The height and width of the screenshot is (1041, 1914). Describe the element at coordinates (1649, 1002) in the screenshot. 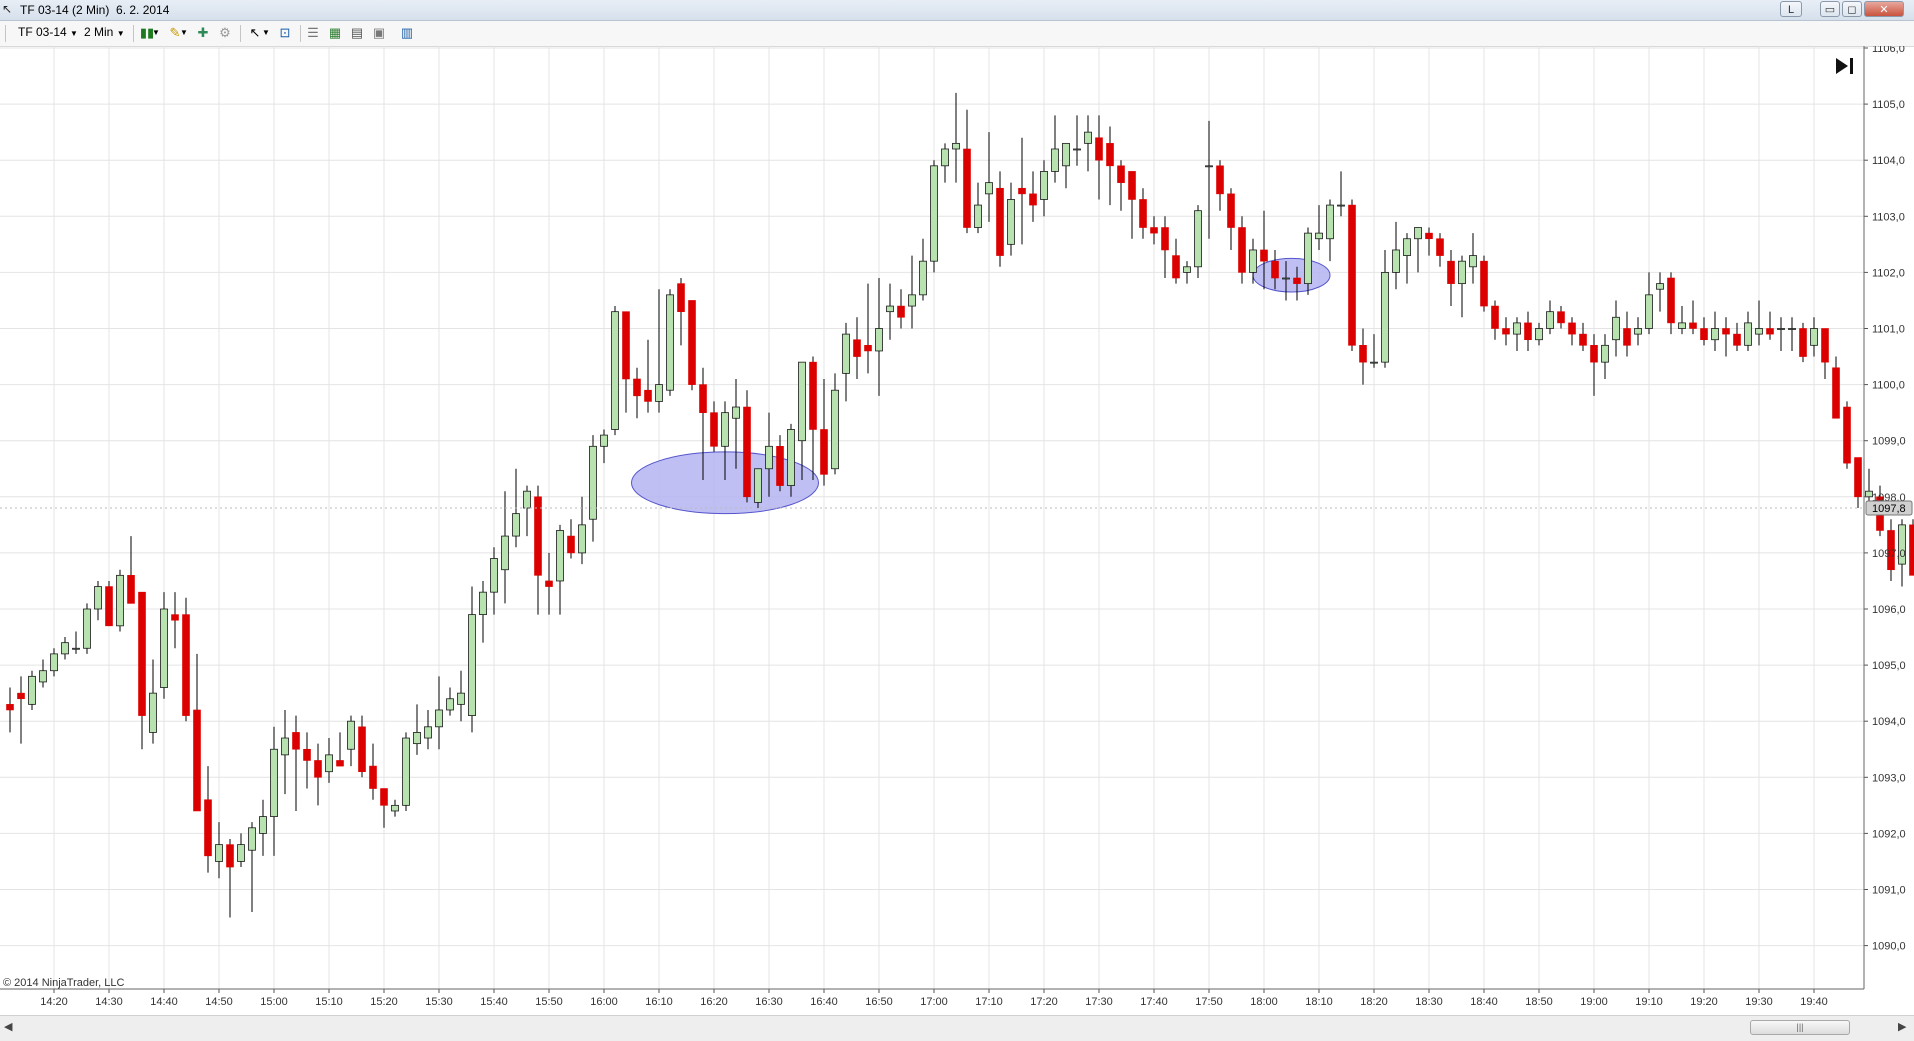

I see `x-tick-label: 19:10` at that location.